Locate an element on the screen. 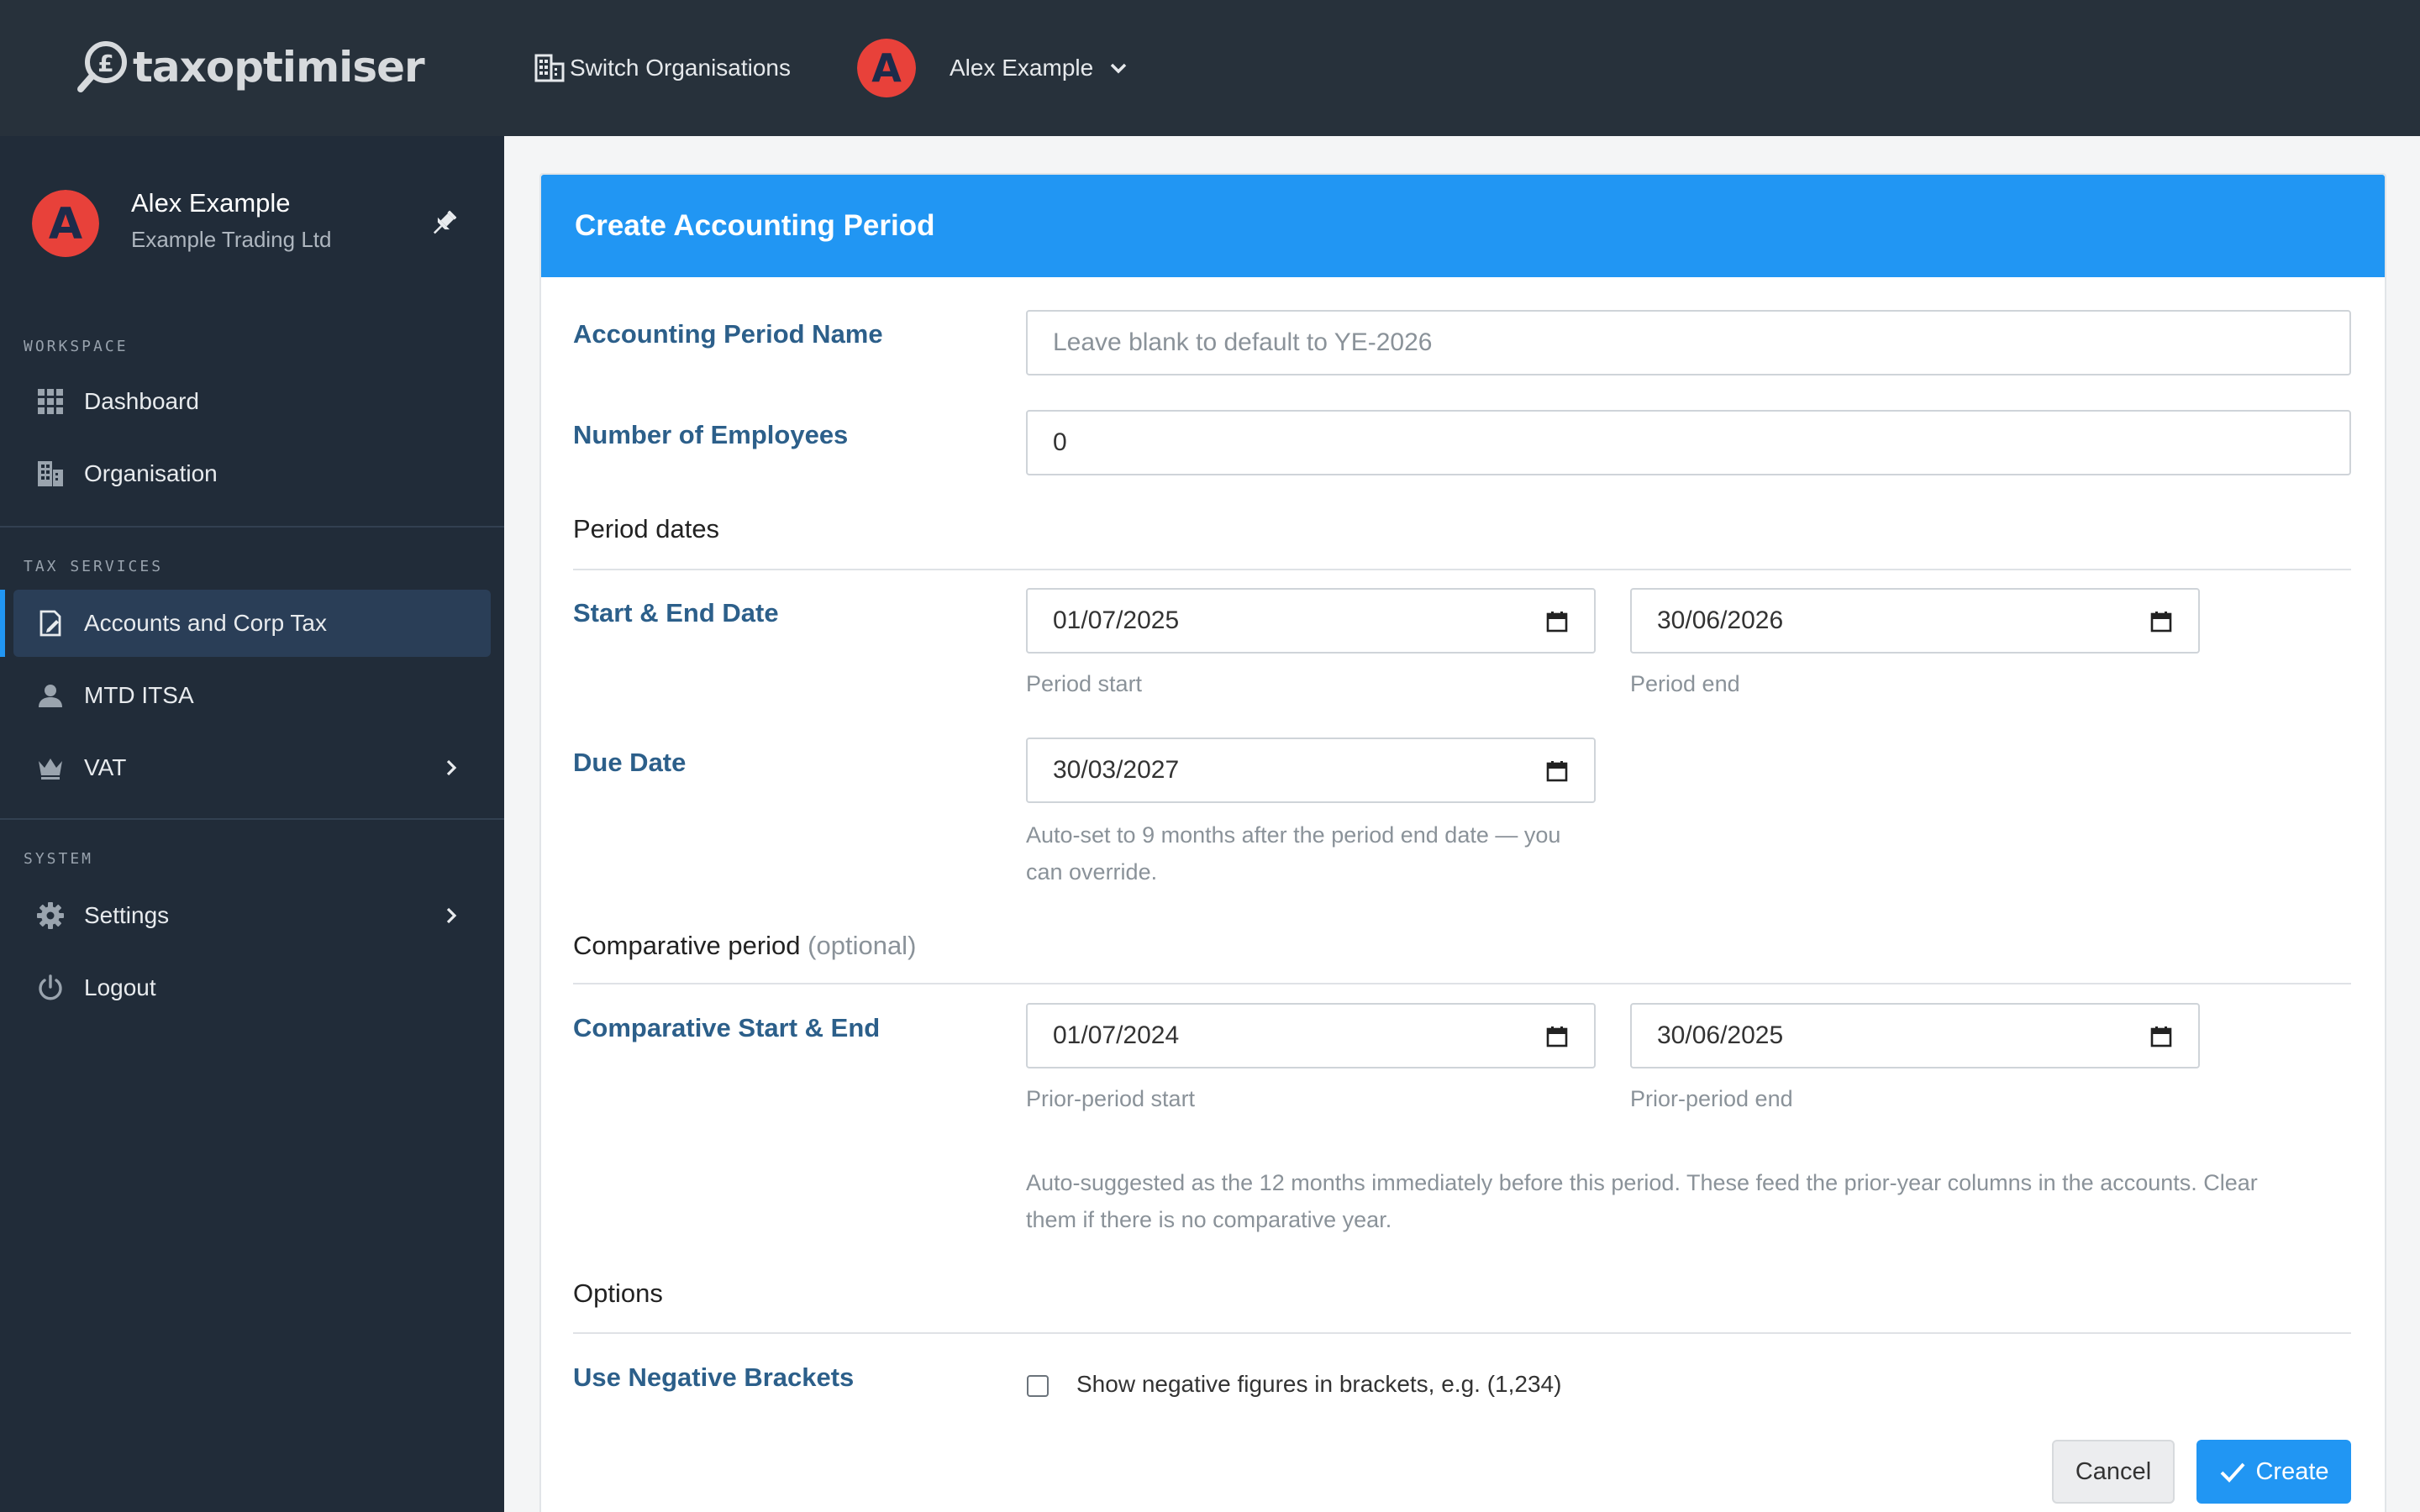 The image size is (2420, 1512). section-label-system: SYSTEM is located at coordinates (59, 859).